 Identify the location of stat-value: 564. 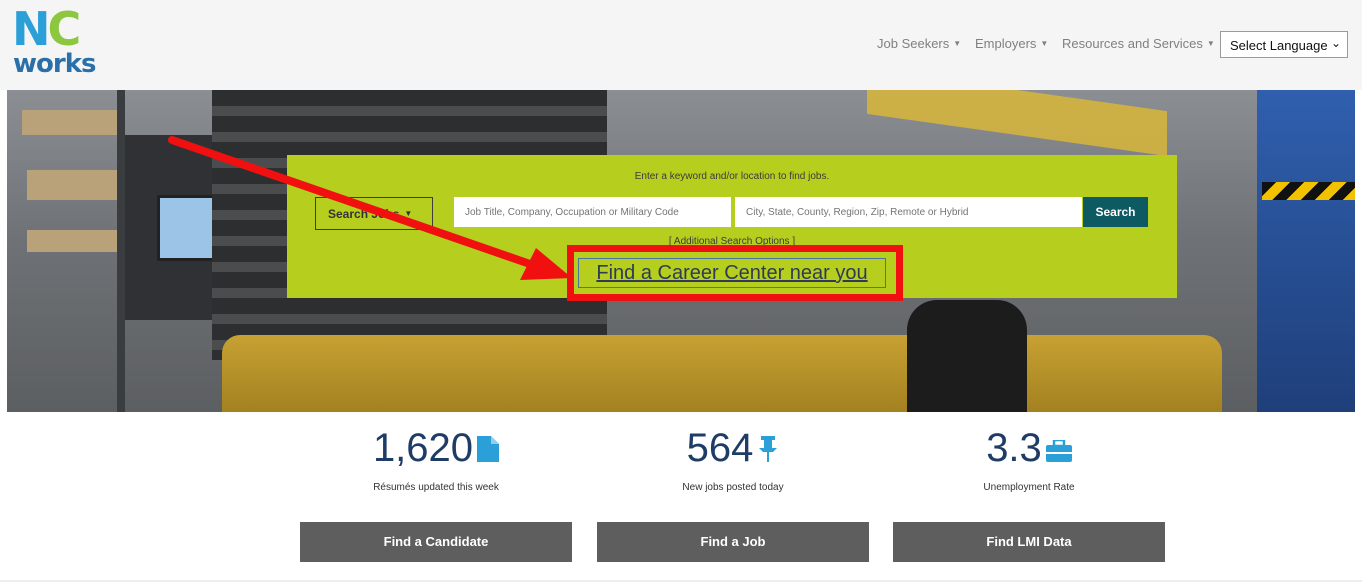
(720, 448).